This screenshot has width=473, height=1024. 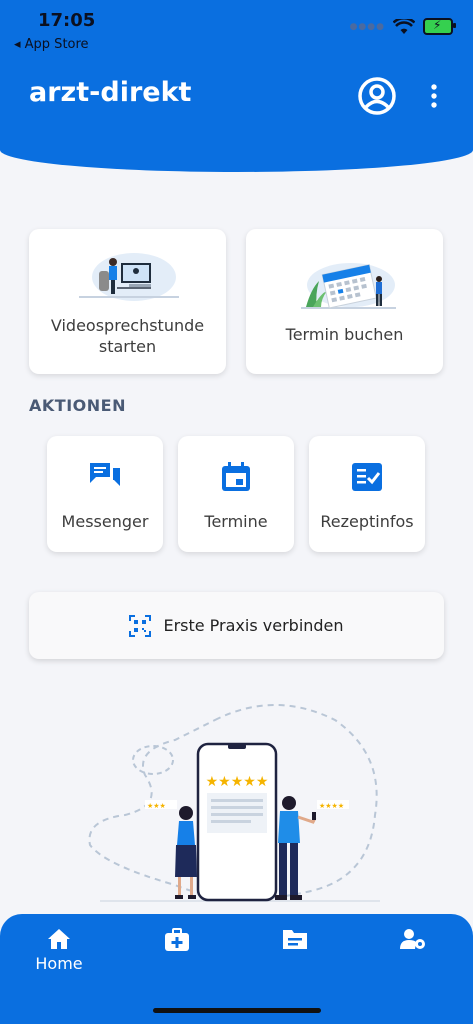 What do you see at coordinates (110, 92) in the screenshot?
I see `app-title: arzt-direkt` at bounding box center [110, 92].